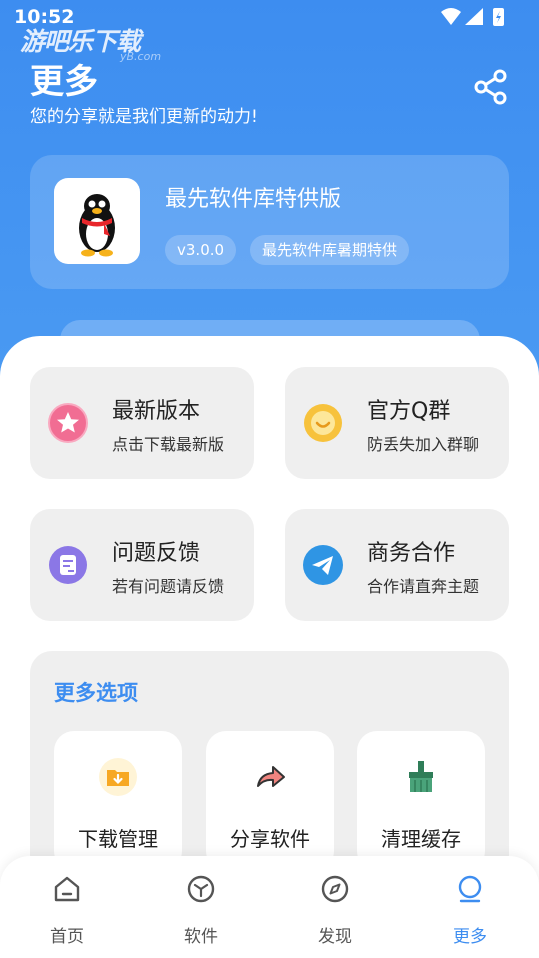 The image size is (539, 958). Describe the element at coordinates (409, 411) in the screenshot. I see `tile-title: 官方Q群` at that location.